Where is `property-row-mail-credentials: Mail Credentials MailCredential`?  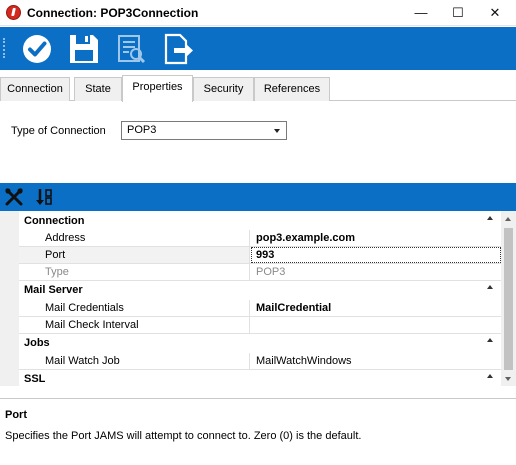 property-row-mail-credentials: Mail Credentials MailCredential is located at coordinates (260, 308).